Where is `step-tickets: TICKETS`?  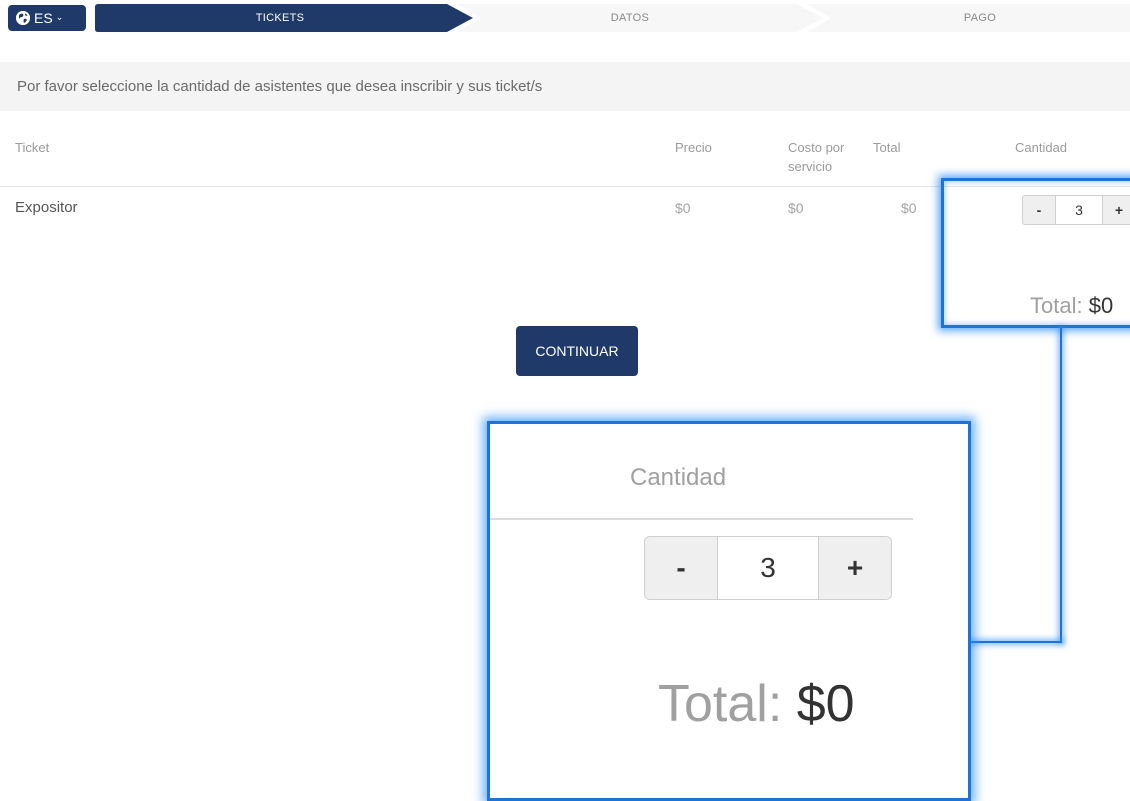
step-tickets: TICKETS is located at coordinates (280, 18).